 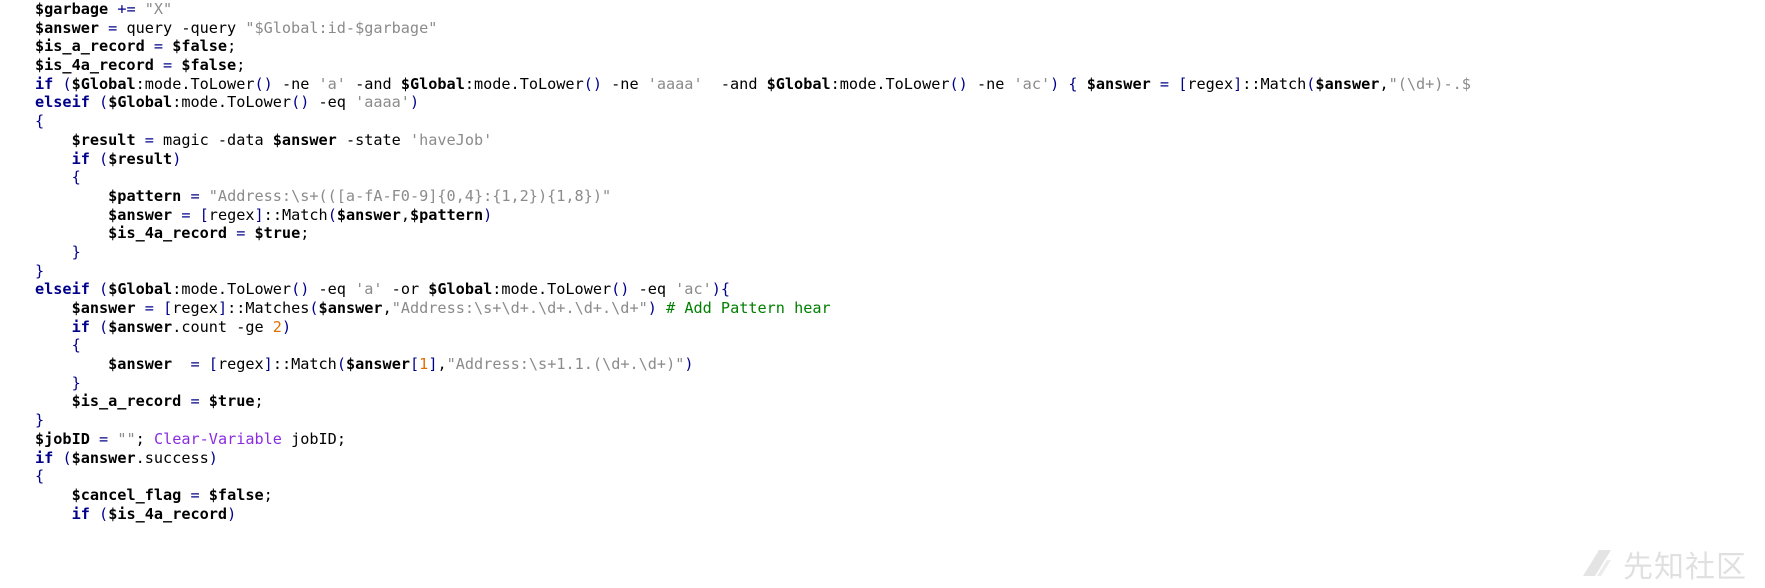 What do you see at coordinates (103, 139) in the screenshot?
I see `code-token: $result` at bounding box center [103, 139].